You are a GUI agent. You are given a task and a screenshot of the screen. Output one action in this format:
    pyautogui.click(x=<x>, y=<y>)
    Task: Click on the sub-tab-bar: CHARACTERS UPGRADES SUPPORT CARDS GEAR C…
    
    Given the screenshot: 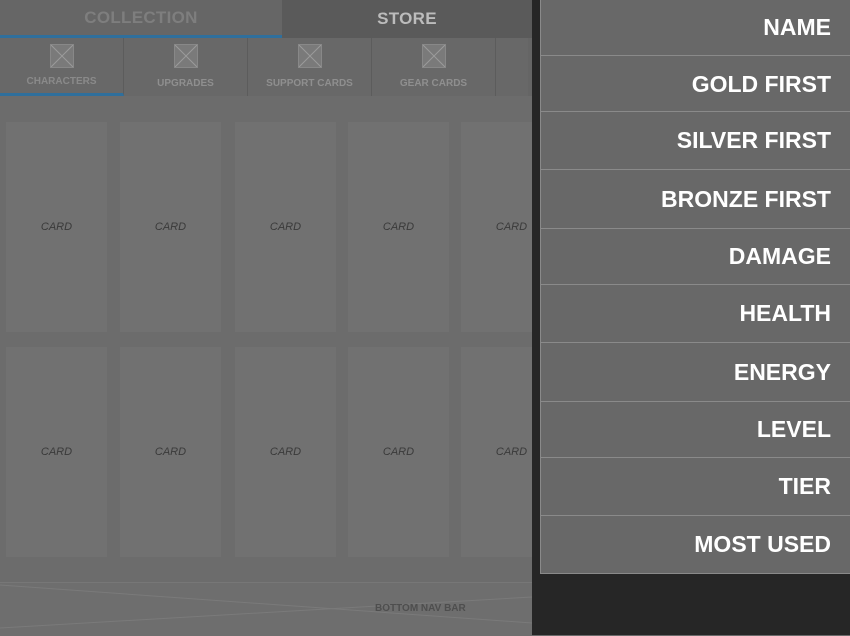 What is the action you would take?
    pyautogui.click(x=266, y=67)
    